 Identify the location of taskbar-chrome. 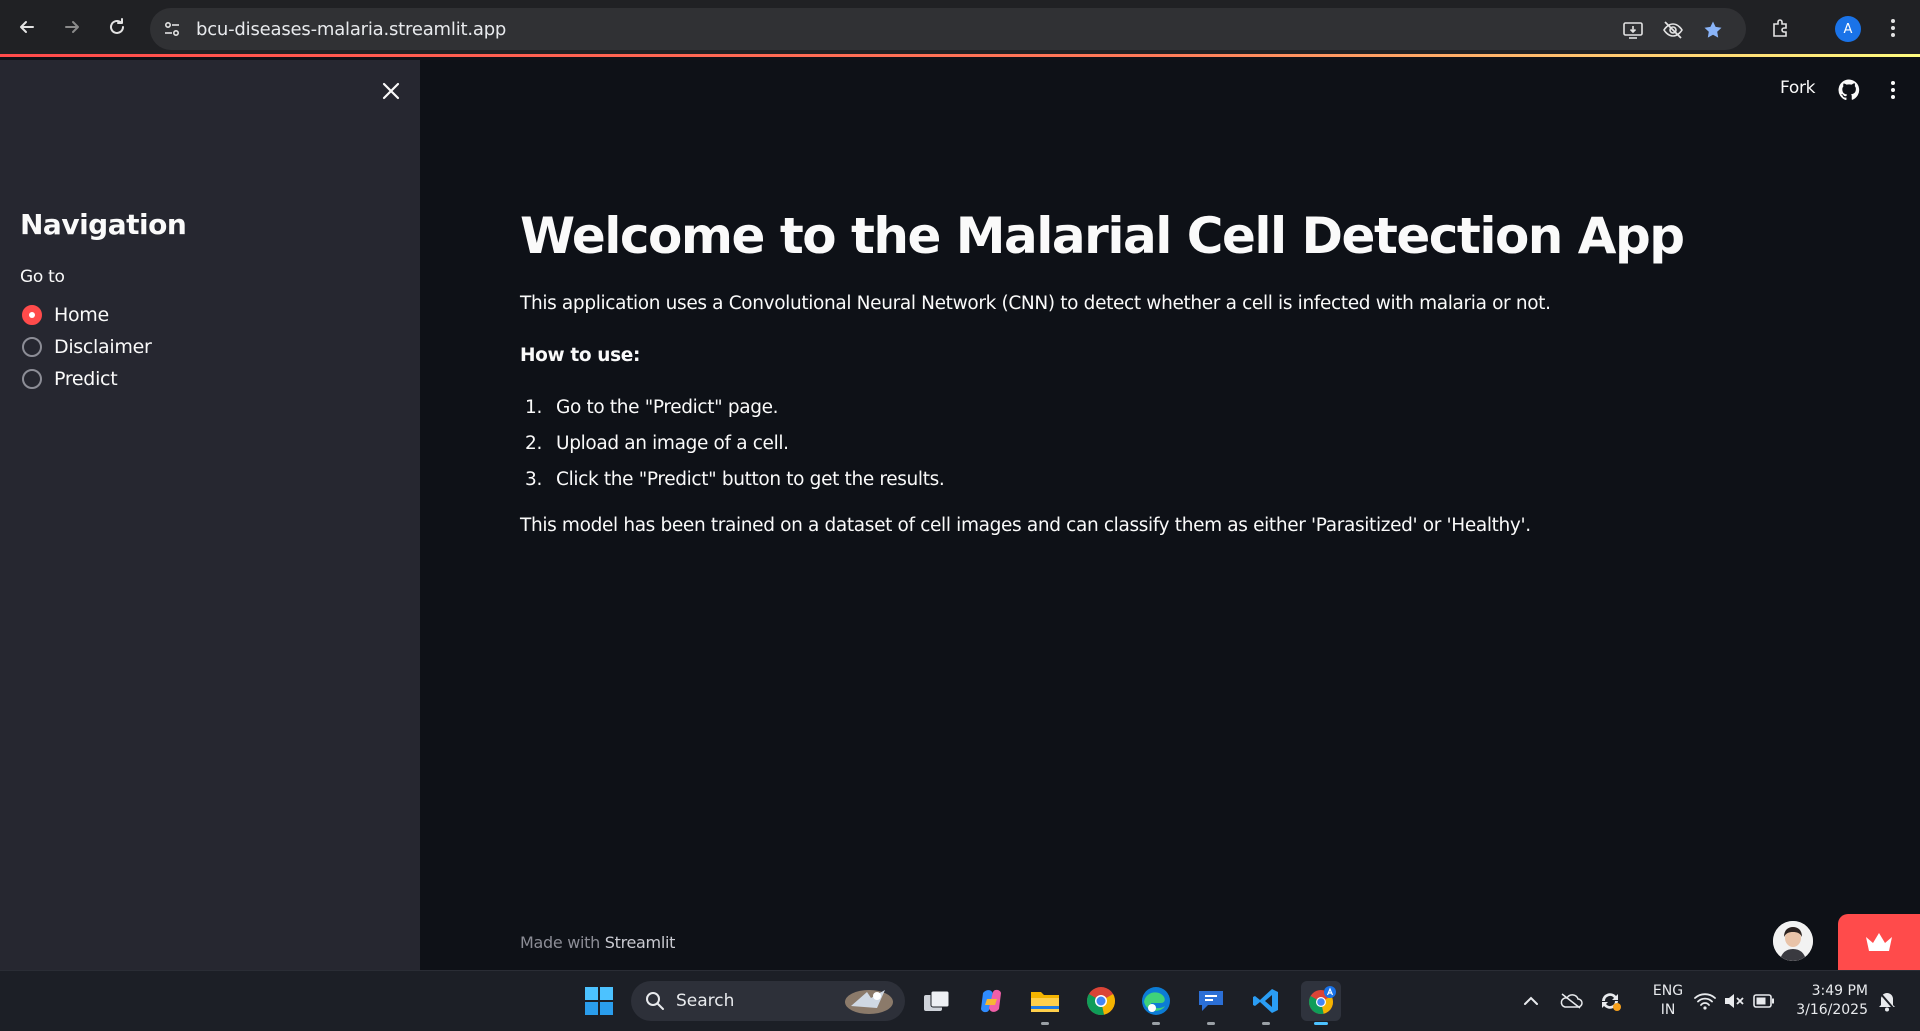
(1101, 1001).